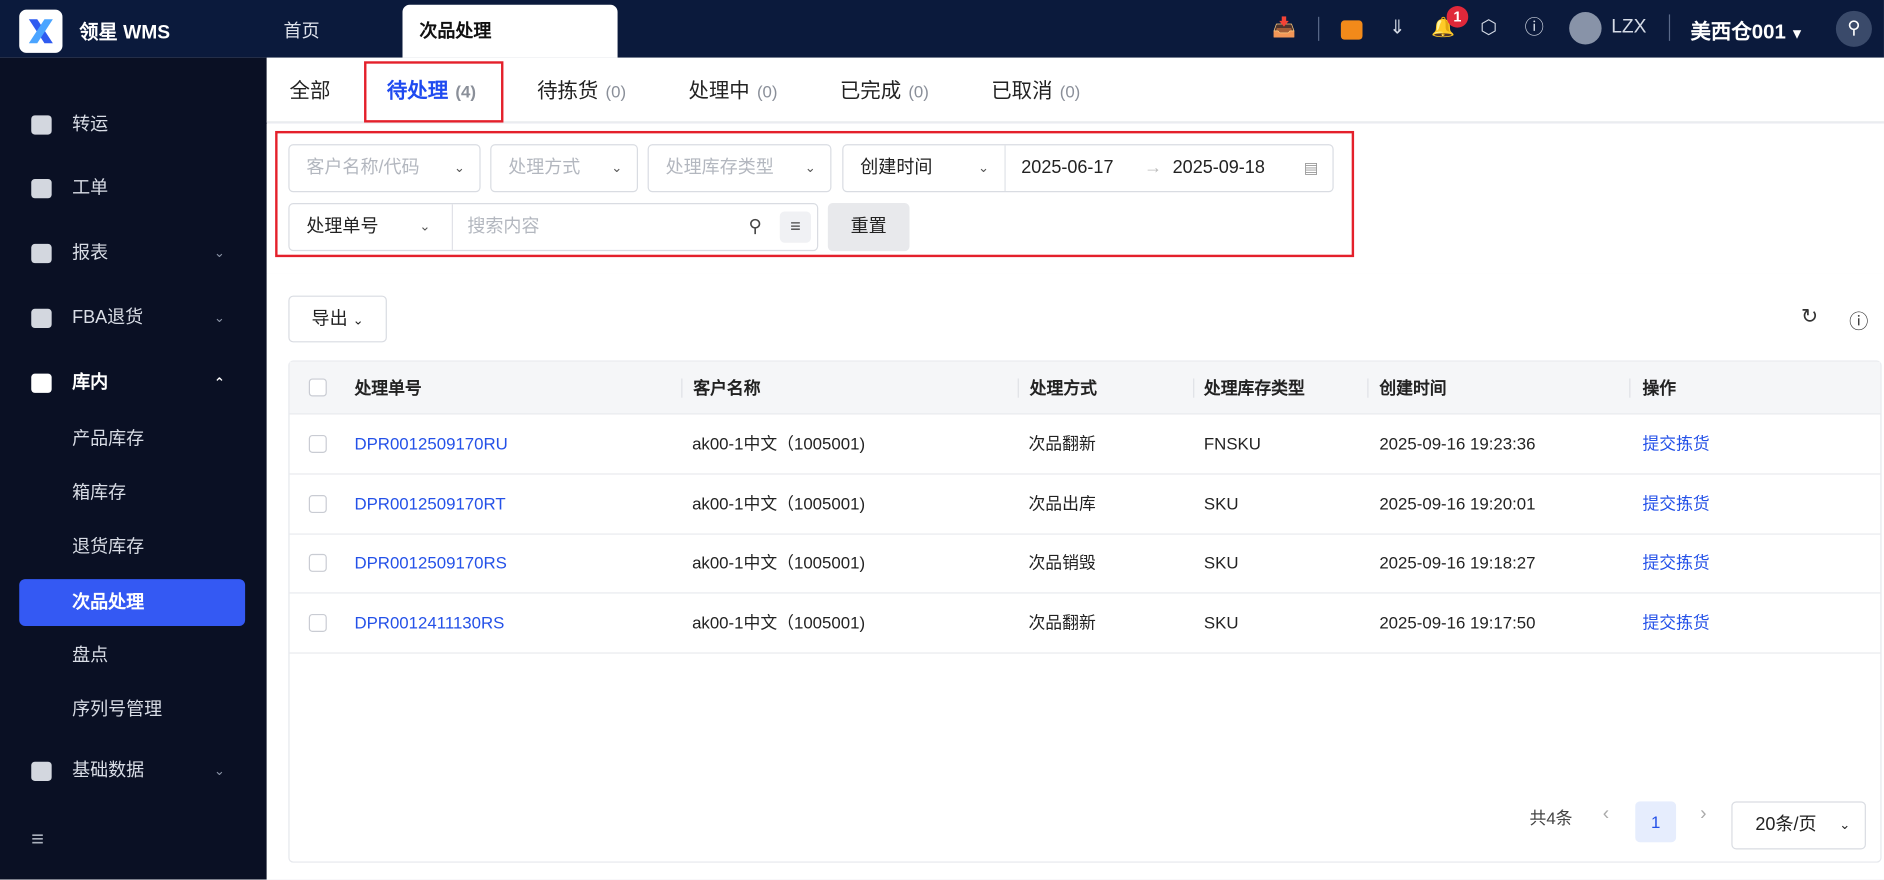  What do you see at coordinates (1628, 28) in the screenshot?
I see `user-name: LZX` at bounding box center [1628, 28].